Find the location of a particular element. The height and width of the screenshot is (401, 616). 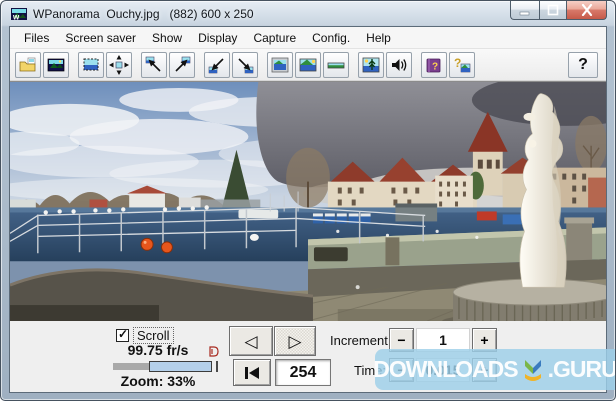

help-book-icon: ? is located at coordinates (434, 64).